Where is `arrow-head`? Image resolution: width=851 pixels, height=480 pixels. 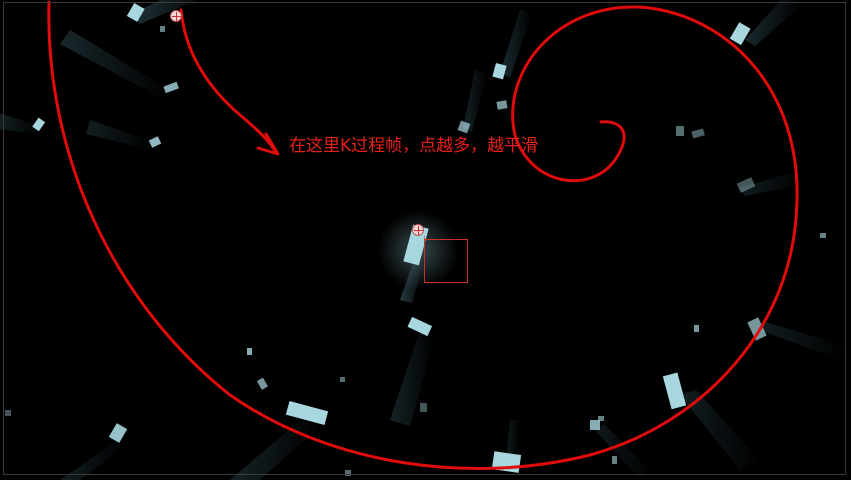 arrow-head is located at coordinates (268, 144).